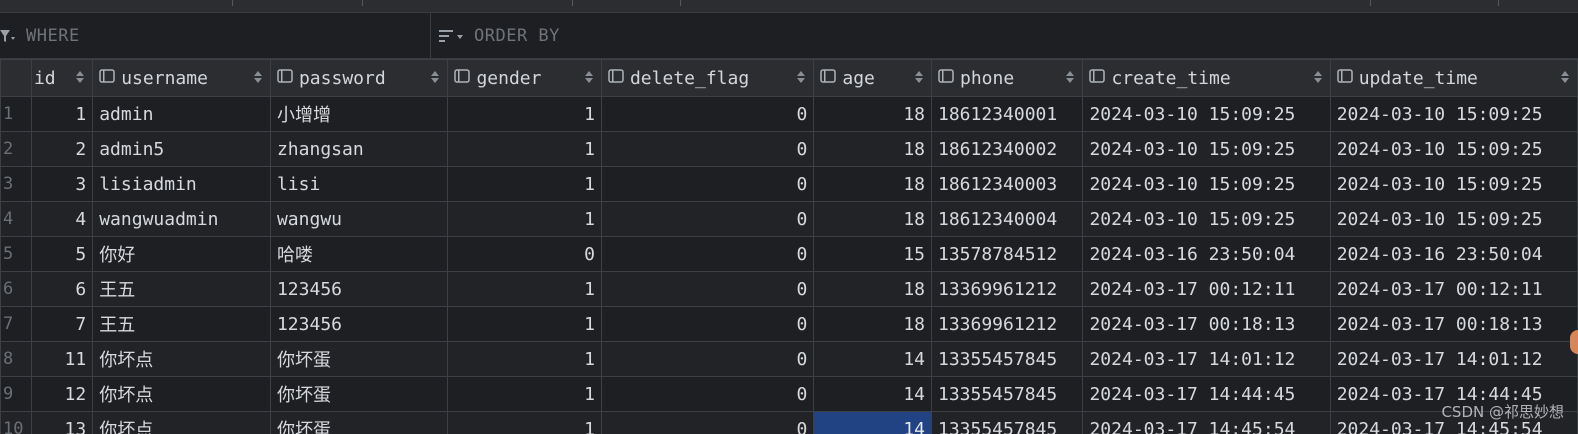 This screenshot has height=434, width=1578. What do you see at coordinates (16, 394) in the screenshot?
I see `row-number: 9` at bounding box center [16, 394].